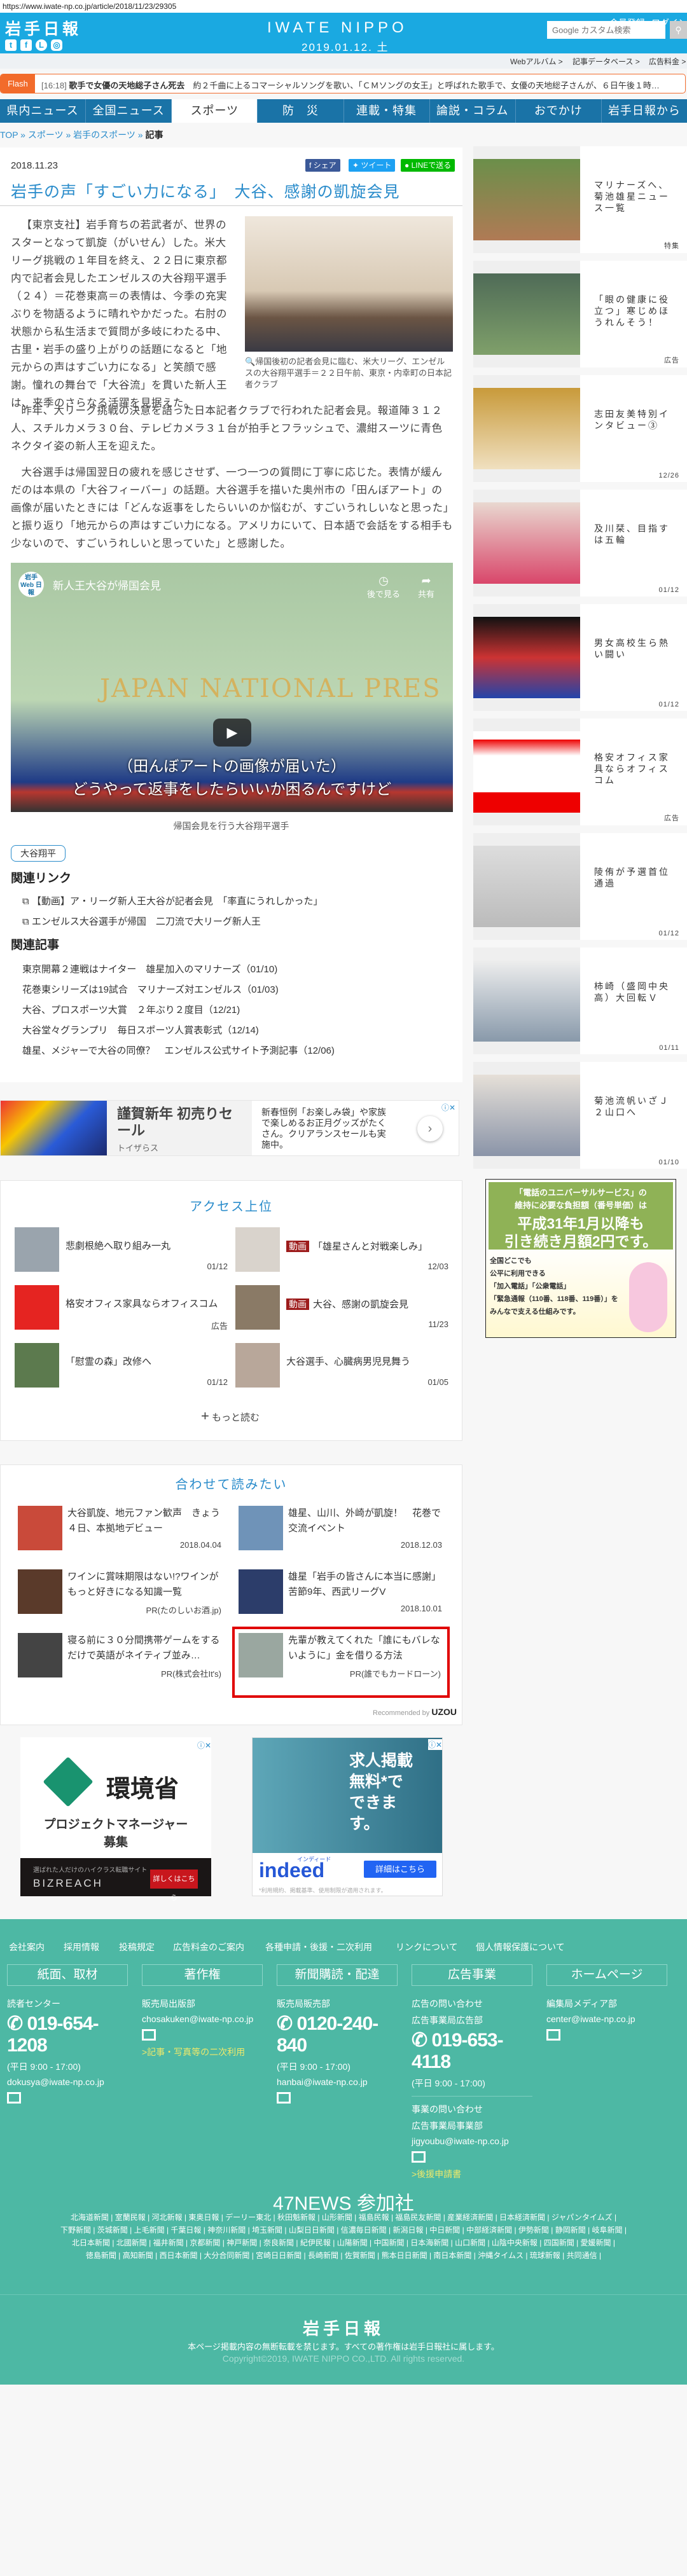 The width and height of the screenshot is (687, 2576). What do you see at coordinates (387, 111) in the screenshot?
I see `nav-series: 連載・特集` at bounding box center [387, 111].